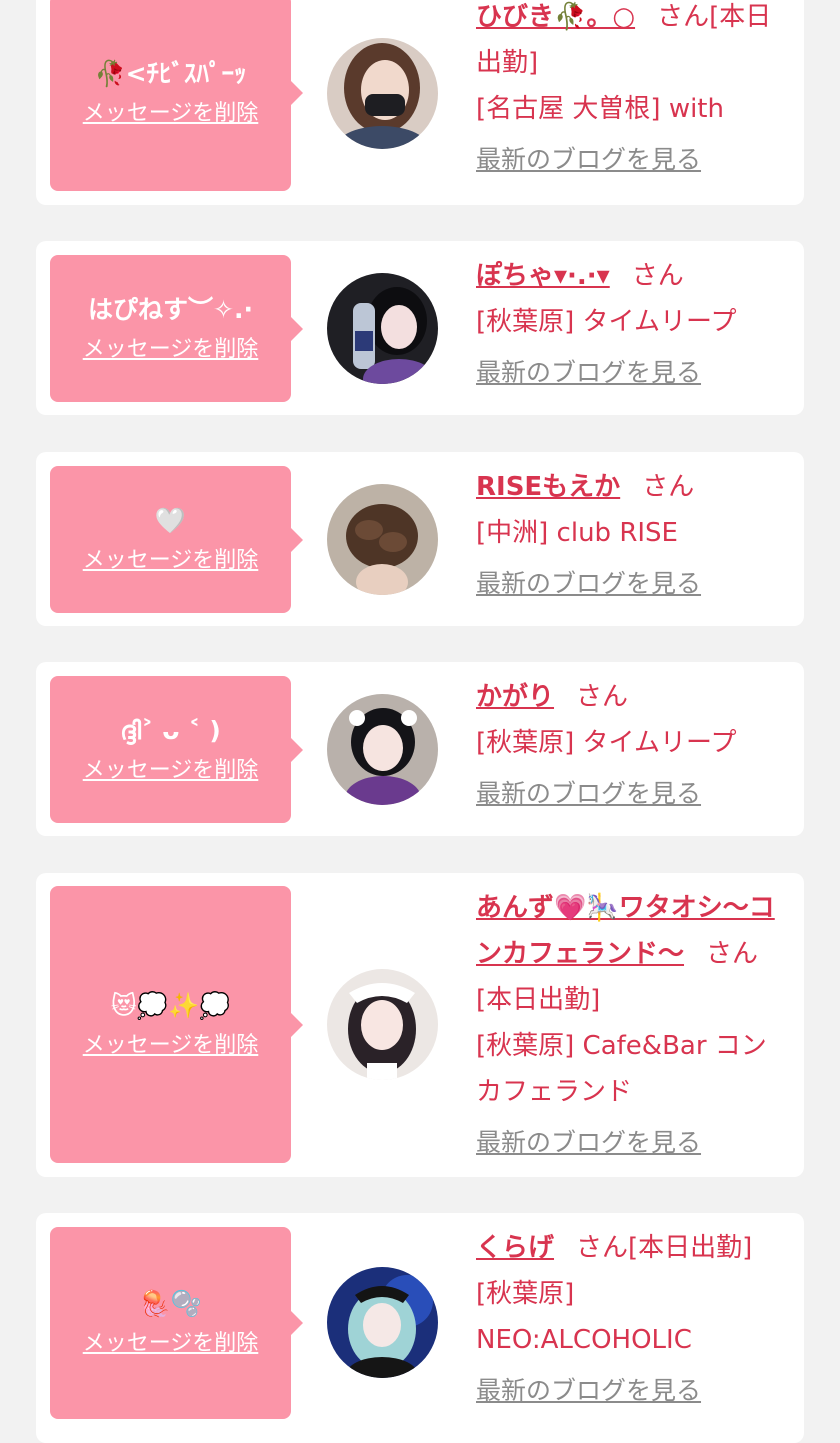 The height and width of the screenshot is (1443, 840). I want to click on cast-info: ぽちゃ▾·.·▾ さん [秋葉原] タイムリープ 最新のブログを見る, so click(634, 323).